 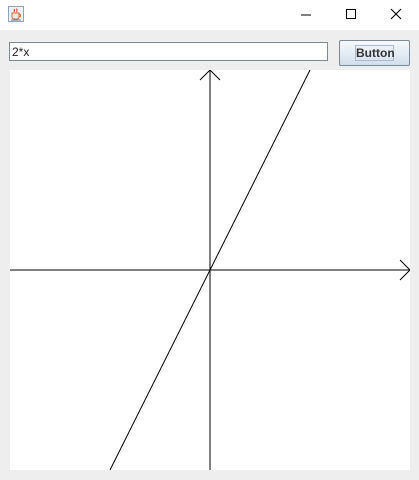 I want to click on maximize-button, so click(x=351, y=14).